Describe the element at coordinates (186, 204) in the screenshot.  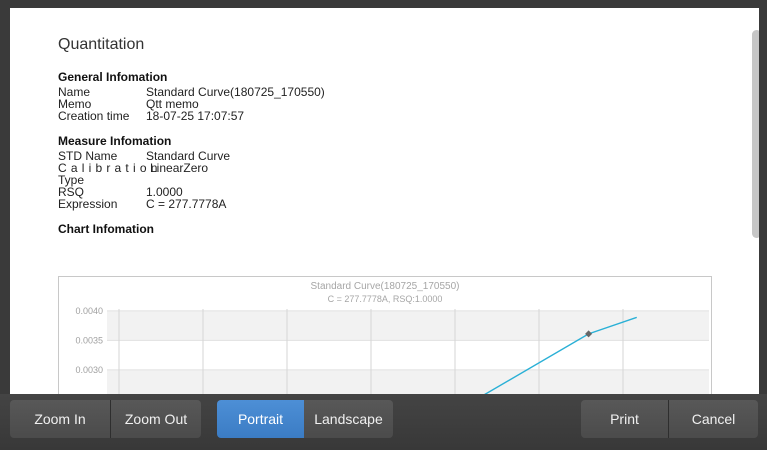
I see `measure-value: C = 277.7778A` at that location.